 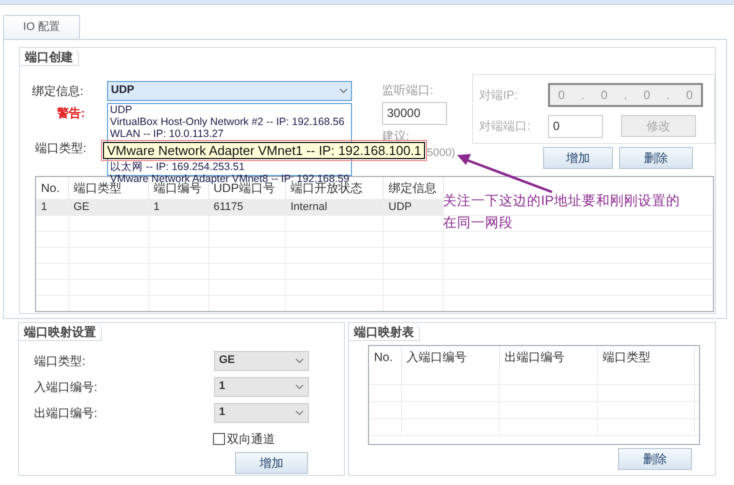 What do you see at coordinates (229, 110) in the screenshot?
I see `dropdown-option: UDP` at bounding box center [229, 110].